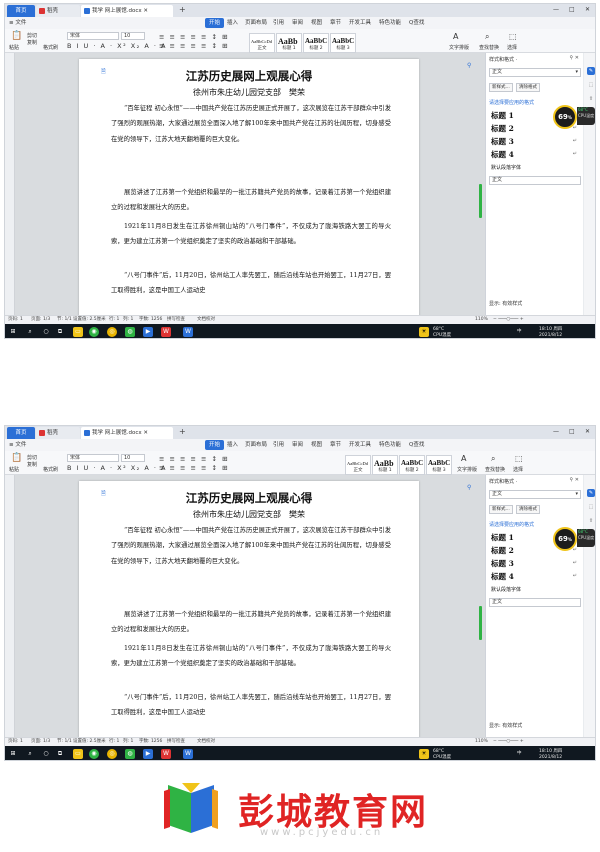  Describe the element at coordinates (358, 465) in the screenshot. I see `style-body: AaBbCcDd 正文` at that location.